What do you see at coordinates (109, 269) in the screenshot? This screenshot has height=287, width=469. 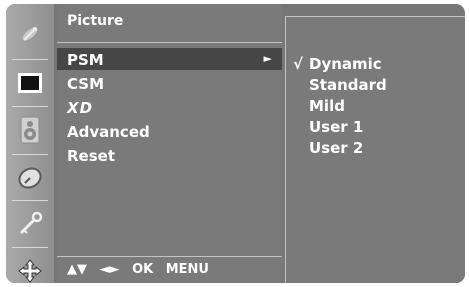 I see `left-right-arrows-icon: ◄►` at bounding box center [109, 269].